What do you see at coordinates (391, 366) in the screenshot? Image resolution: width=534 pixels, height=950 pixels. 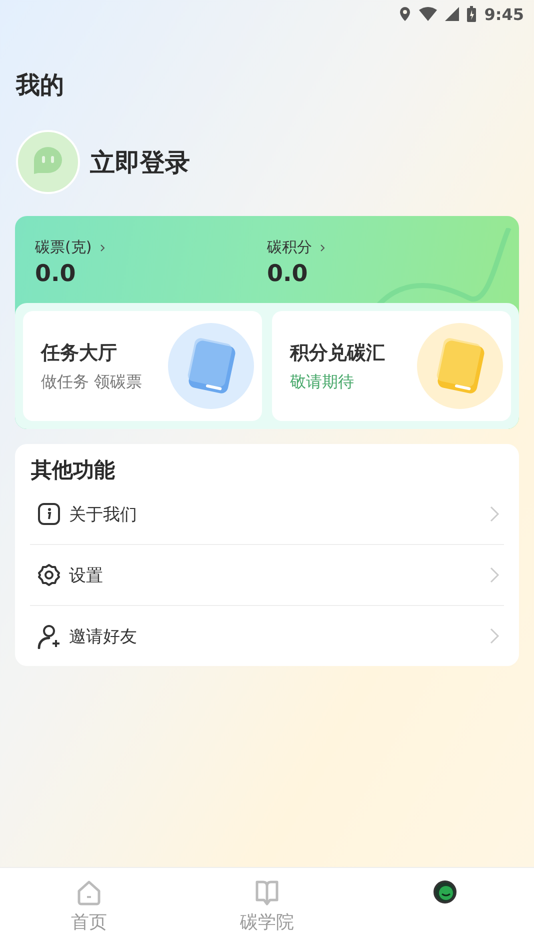 I see `tile-card: 积分兑碳汇 敬请期待` at bounding box center [391, 366].